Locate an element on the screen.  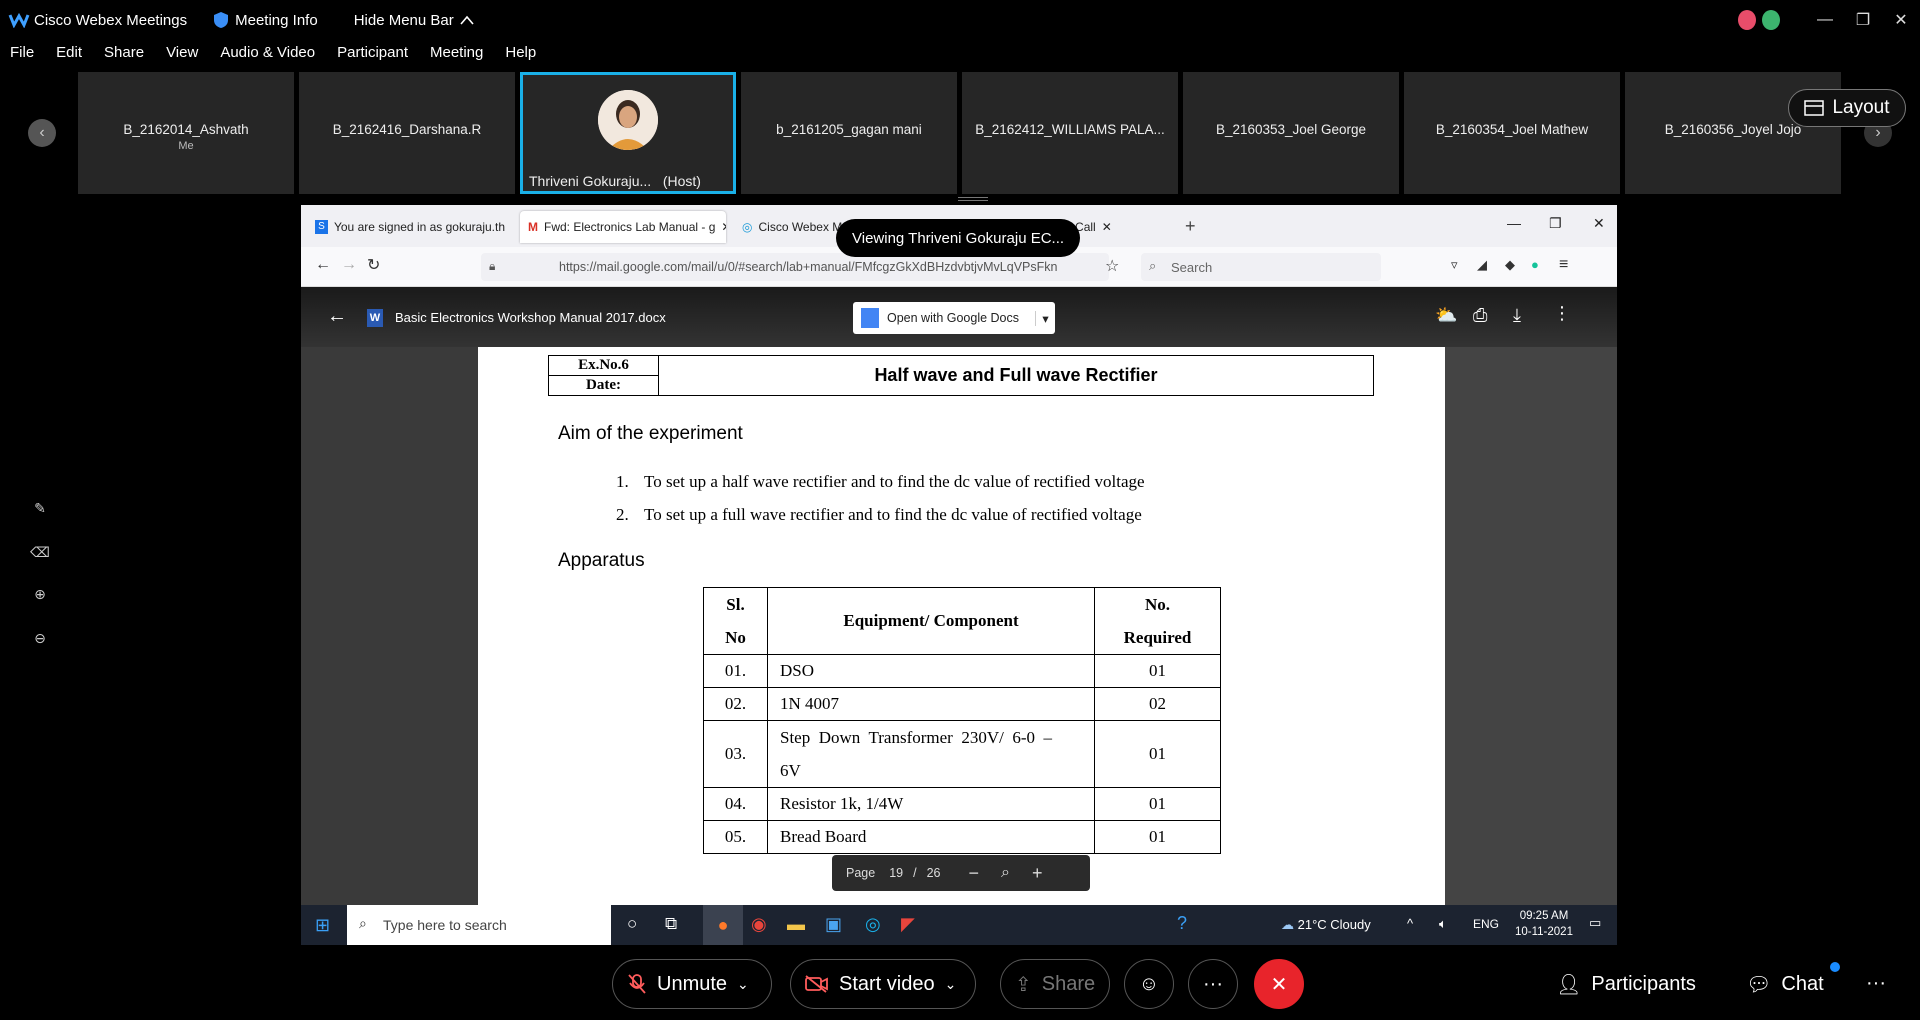
hide-menu-bar-button: Hide Menu Bar is located at coordinates (414, 20).